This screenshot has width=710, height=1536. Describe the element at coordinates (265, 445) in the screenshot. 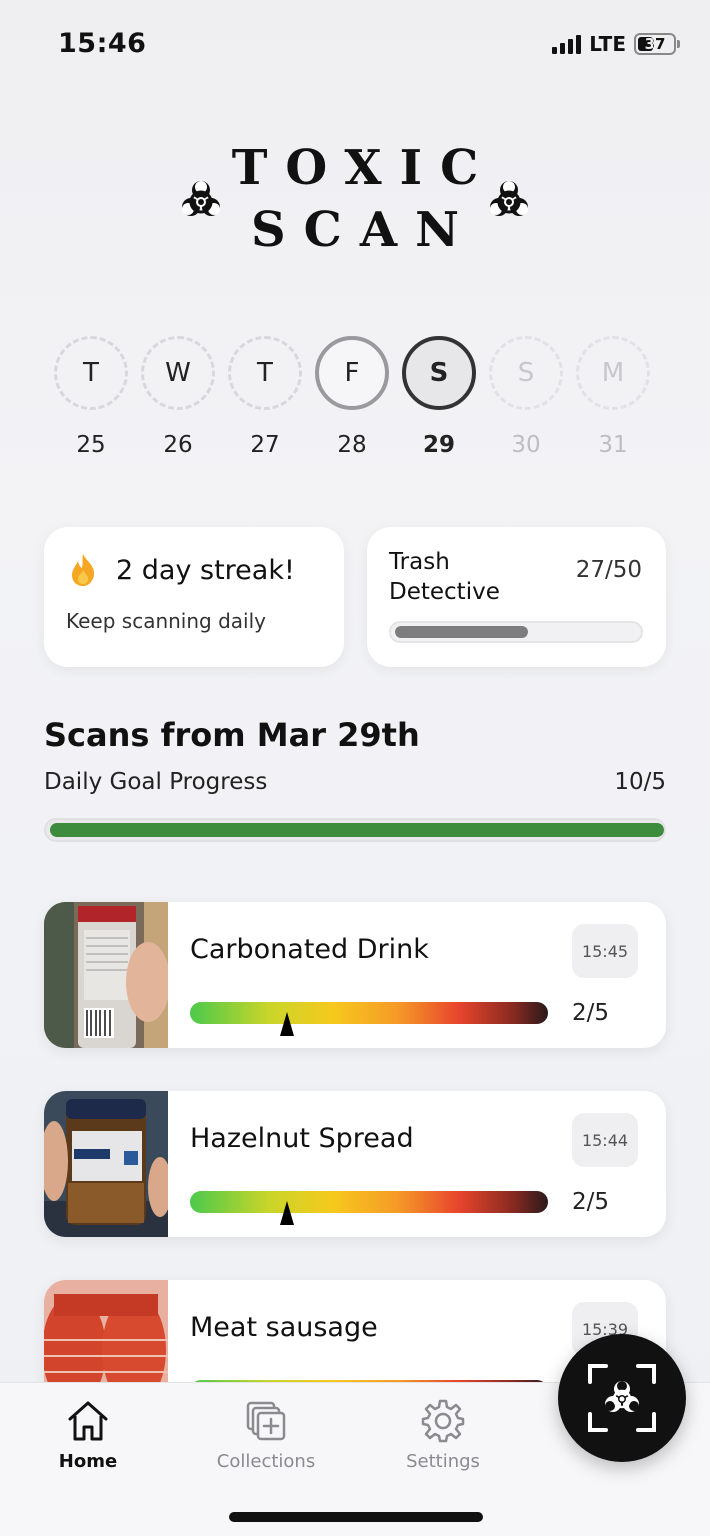

I see `day-date: 27` at that location.